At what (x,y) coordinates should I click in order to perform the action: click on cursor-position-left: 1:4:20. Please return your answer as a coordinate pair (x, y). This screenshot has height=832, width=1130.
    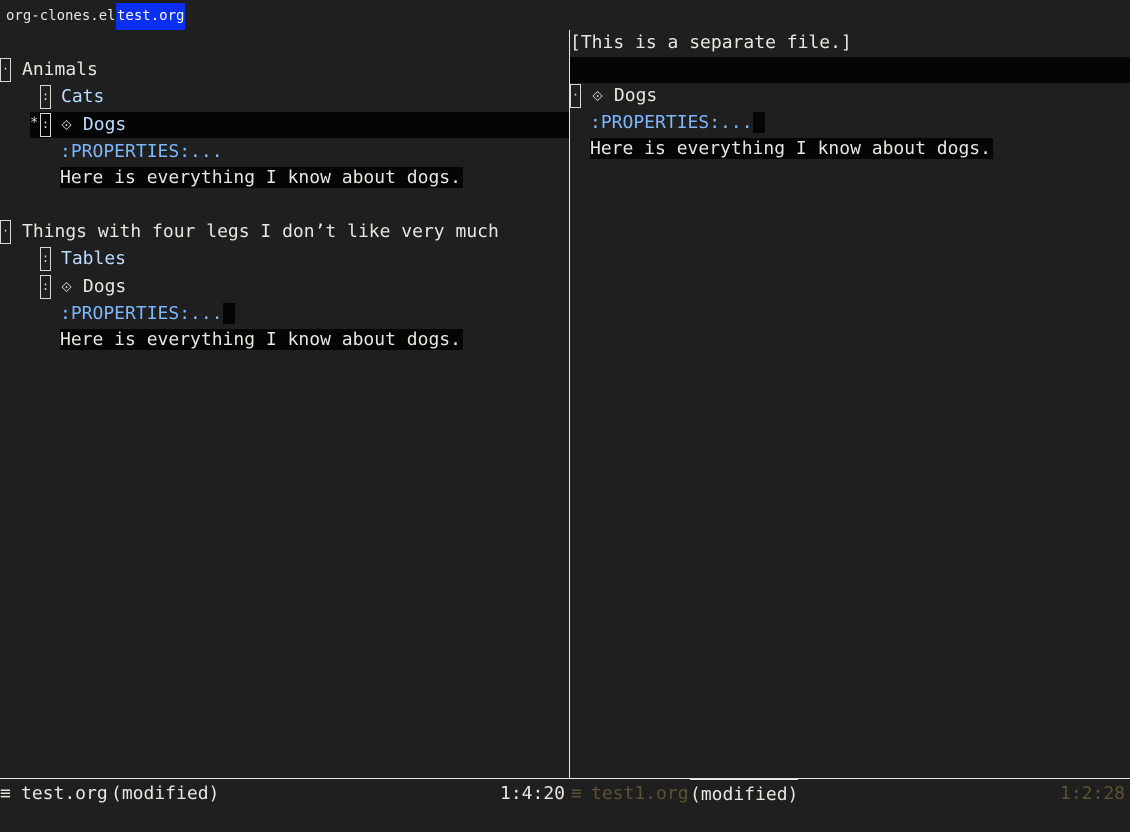
    Looking at the image, I should click on (533, 793).